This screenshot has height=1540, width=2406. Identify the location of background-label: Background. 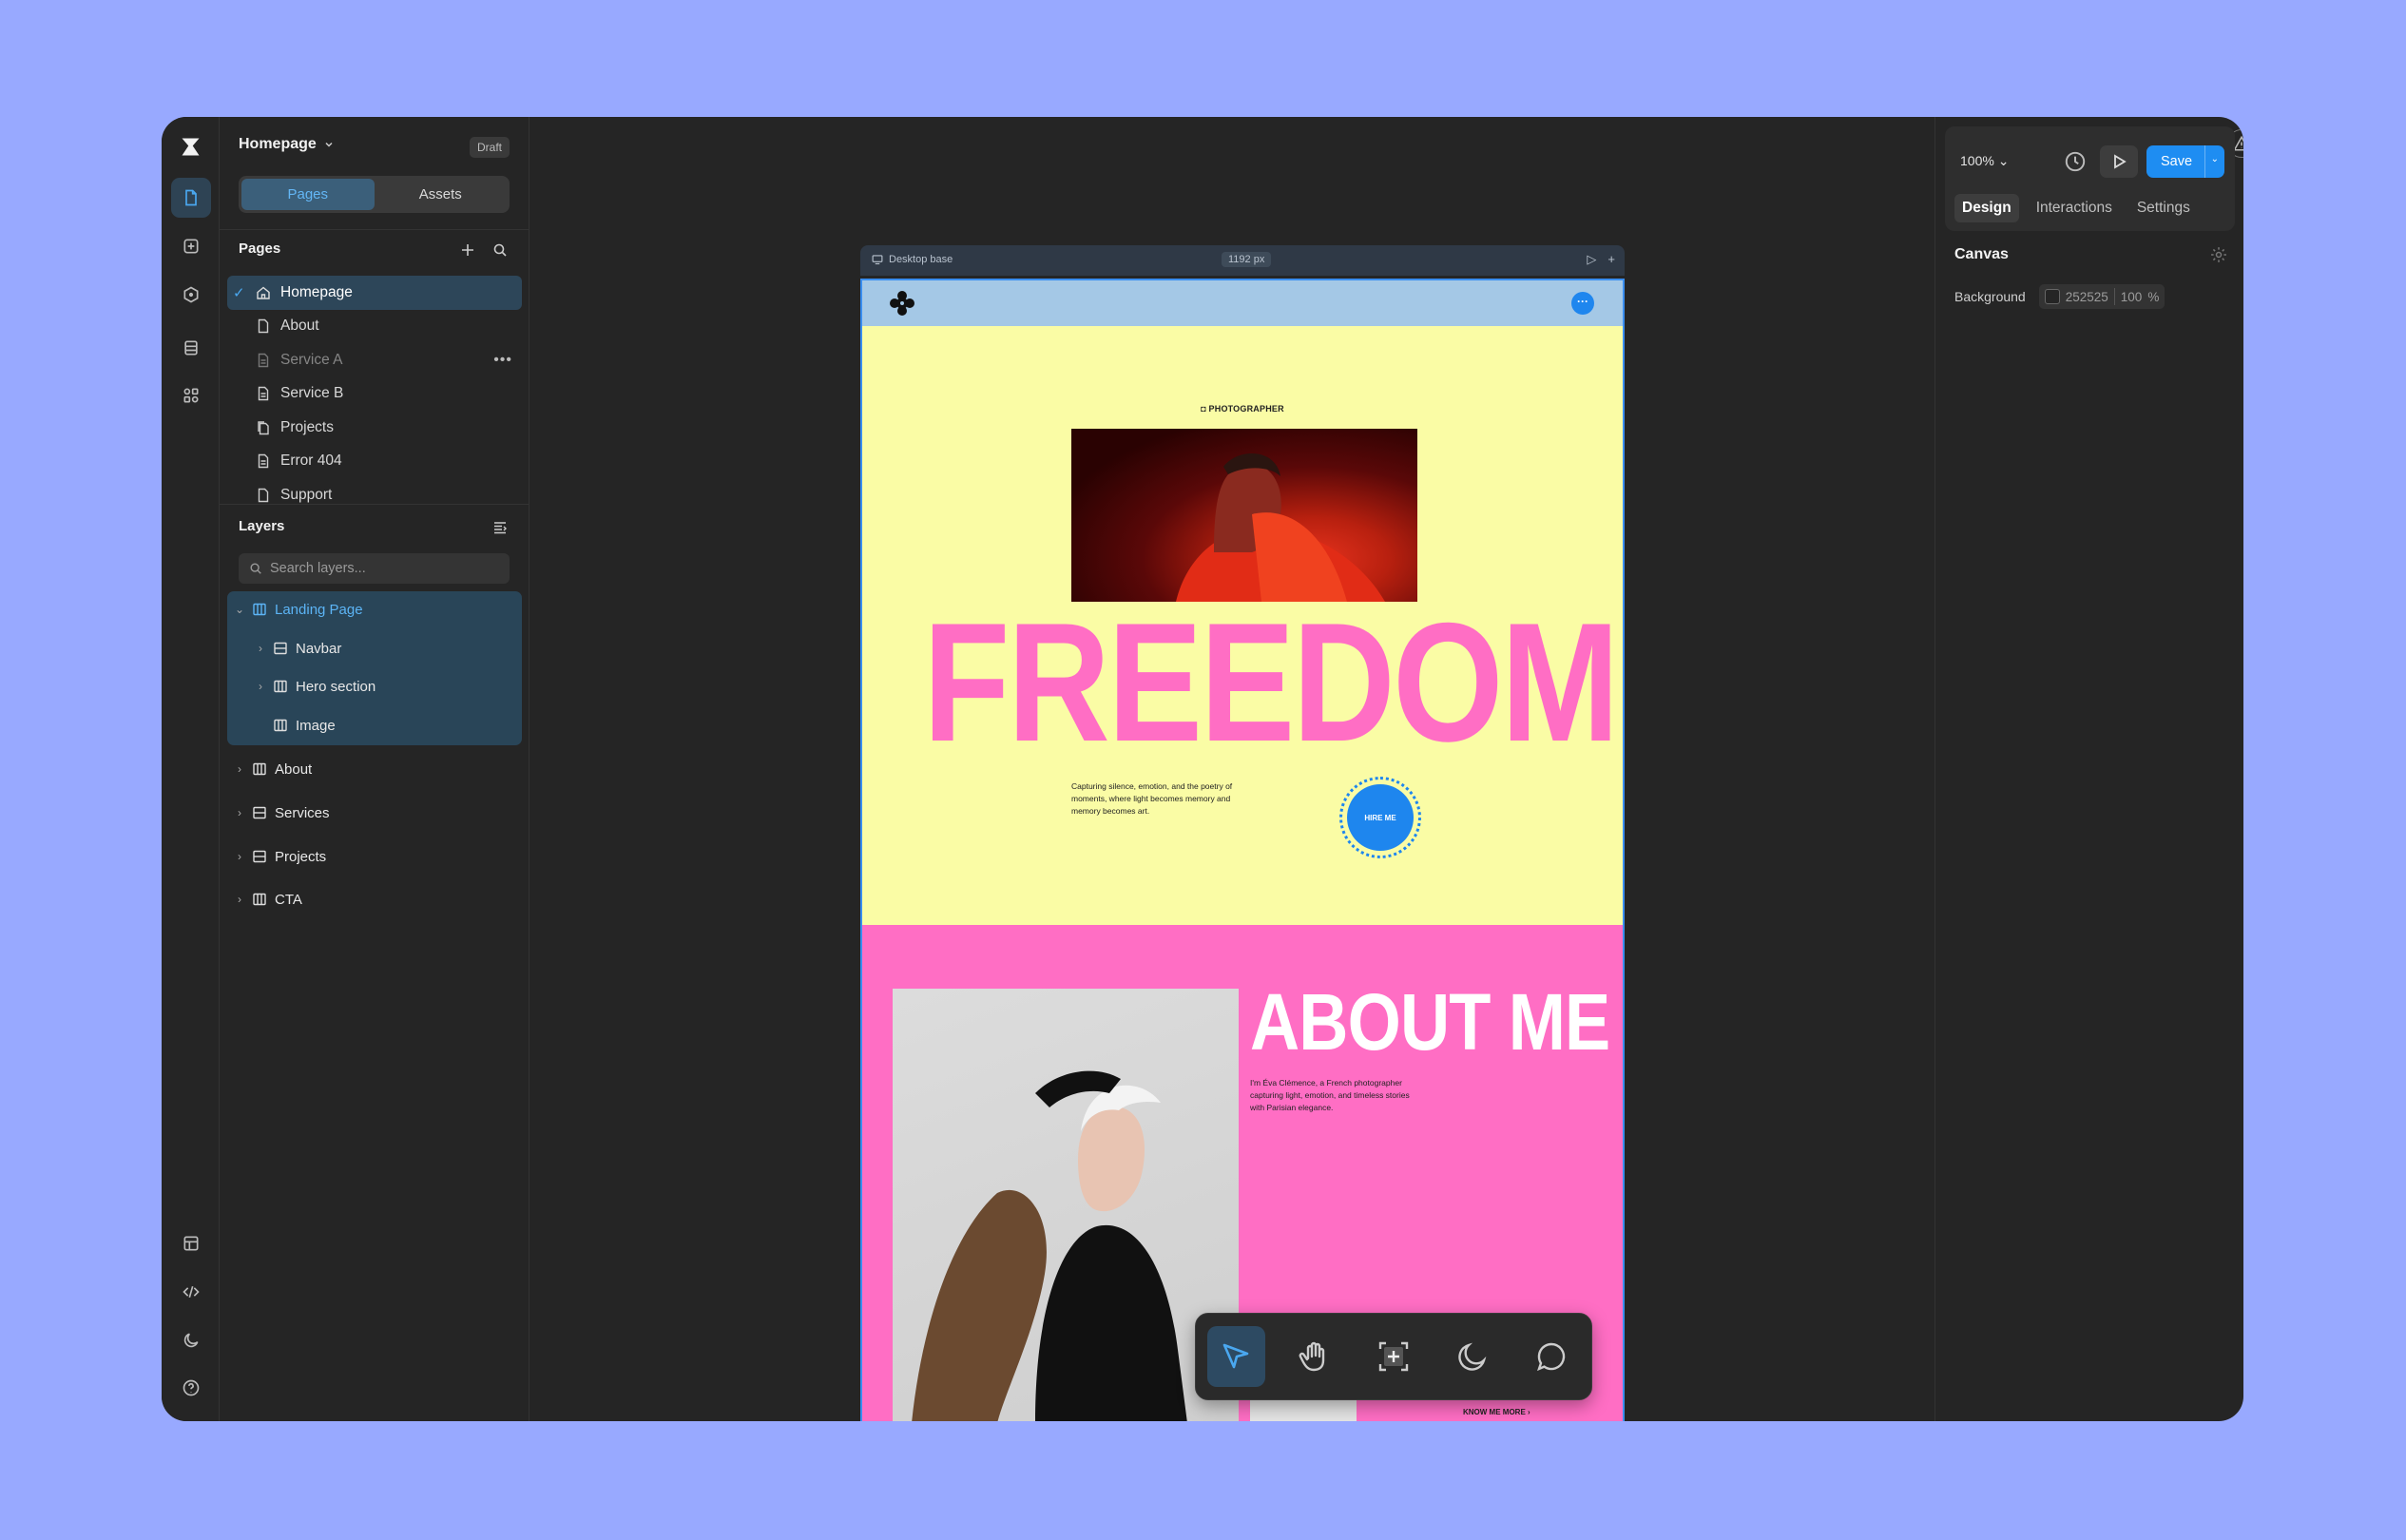
(1990, 296).